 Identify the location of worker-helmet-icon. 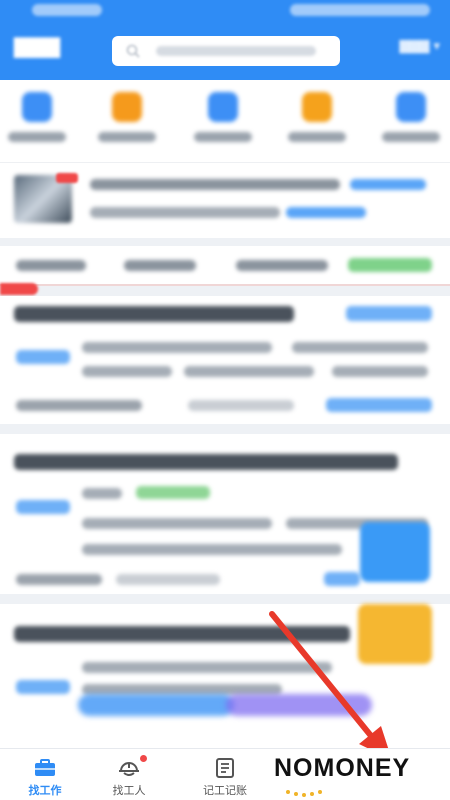
(129, 769).